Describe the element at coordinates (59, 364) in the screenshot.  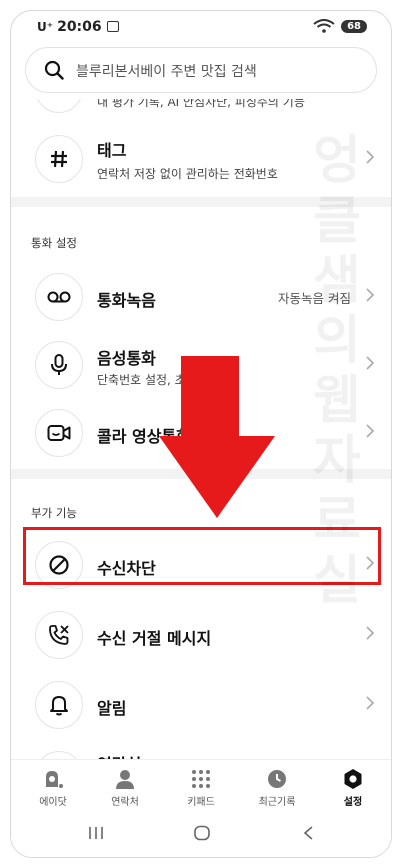
I see `mic-icon` at that location.